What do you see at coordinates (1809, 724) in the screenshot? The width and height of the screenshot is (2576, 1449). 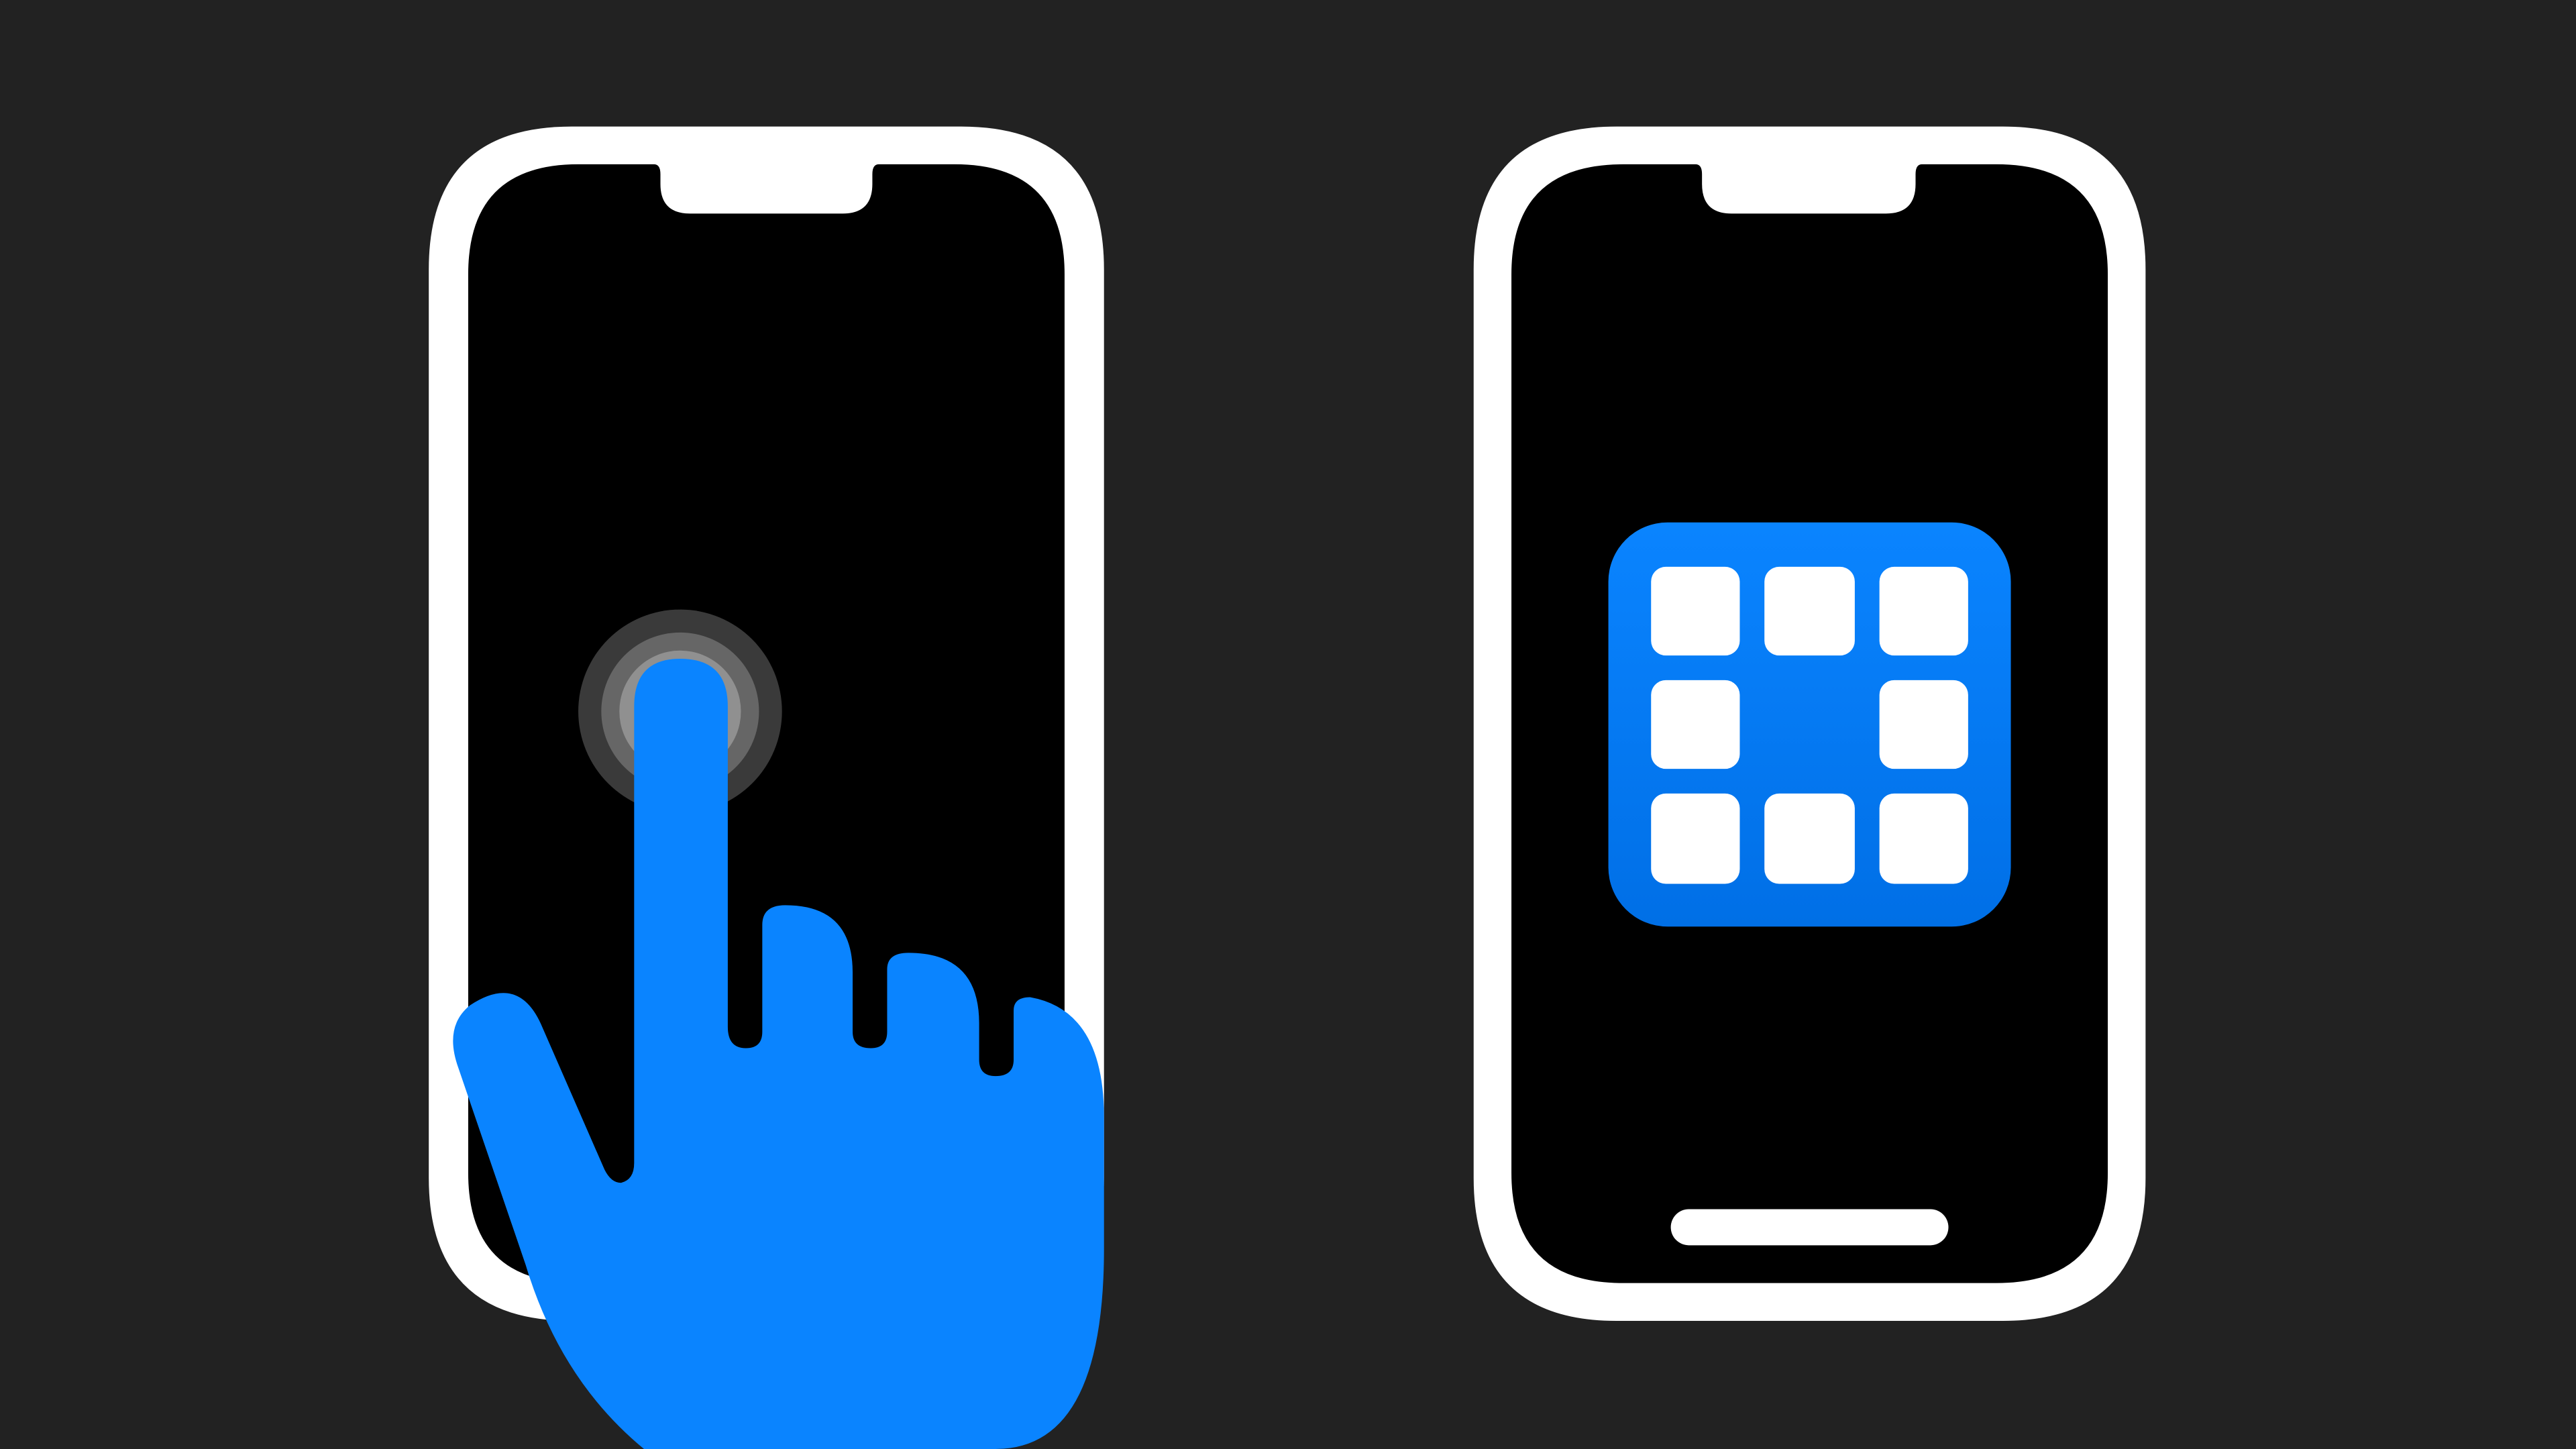 I see `app-grid-icon` at bounding box center [1809, 724].